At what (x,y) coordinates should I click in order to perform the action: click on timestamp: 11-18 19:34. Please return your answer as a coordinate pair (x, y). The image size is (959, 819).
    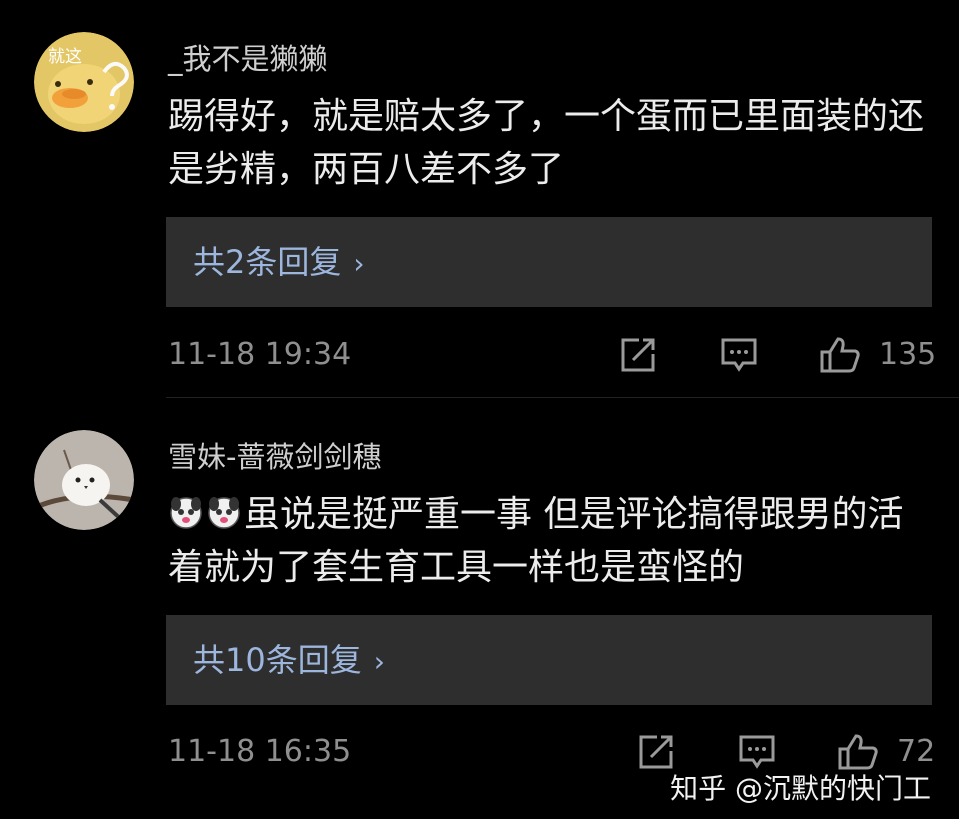
    Looking at the image, I should click on (260, 354).